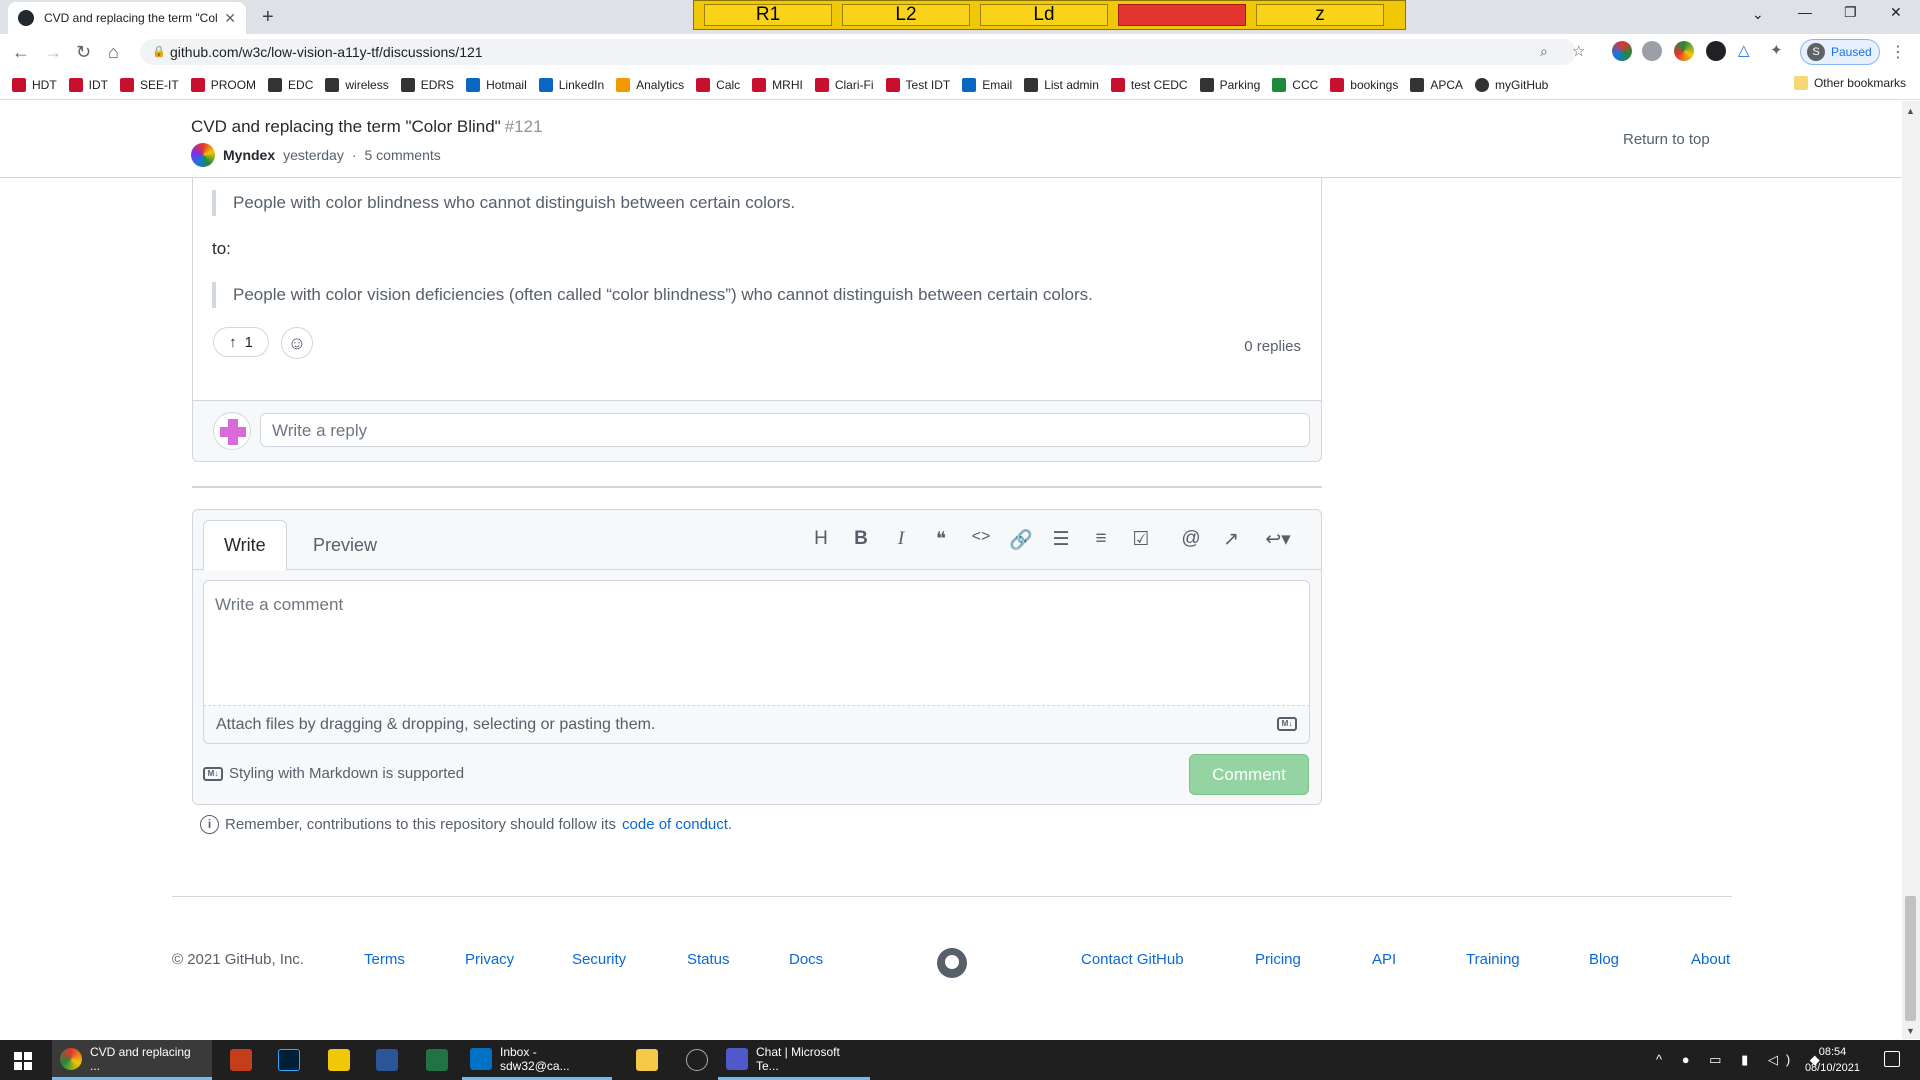  What do you see at coordinates (1229, 84) in the screenshot?
I see `bookmark-parking: Parking` at bounding box center [1229, 84].